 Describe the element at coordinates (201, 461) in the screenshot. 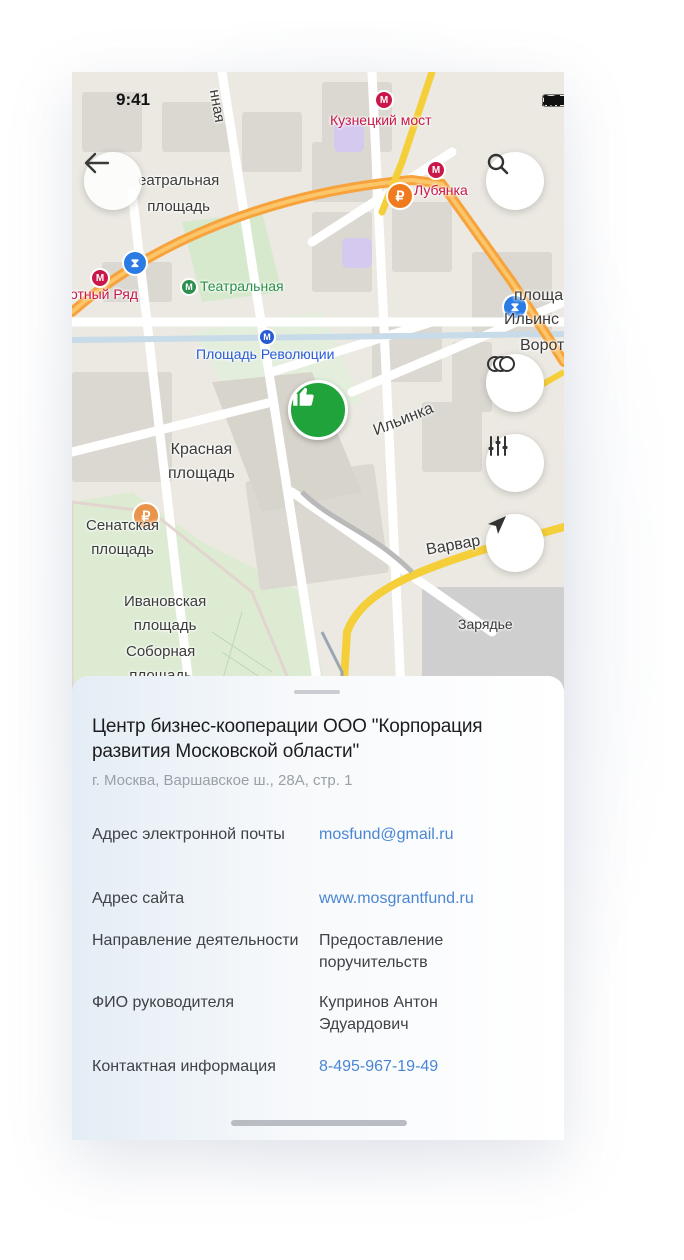

I see `label-krasnaya-ploshchad: Красная площадь` at that location.